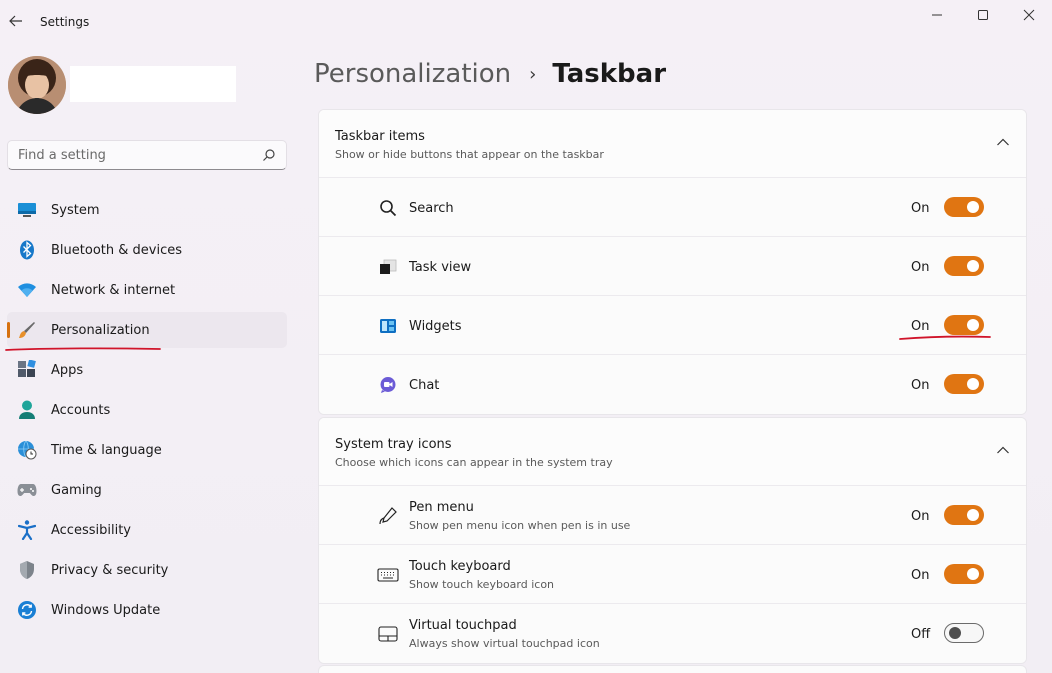 This screenshot has width=1052, height=673. I want to click on bluetooth-icon, so click(27, 250).